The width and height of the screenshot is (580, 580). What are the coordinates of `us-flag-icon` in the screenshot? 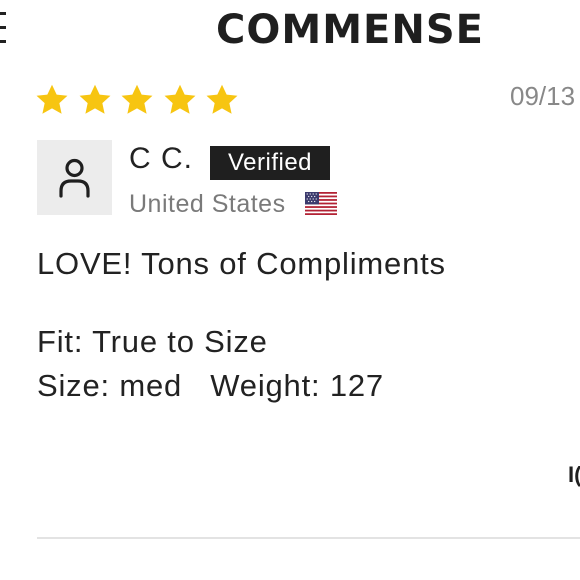 It's located at (321, 203).